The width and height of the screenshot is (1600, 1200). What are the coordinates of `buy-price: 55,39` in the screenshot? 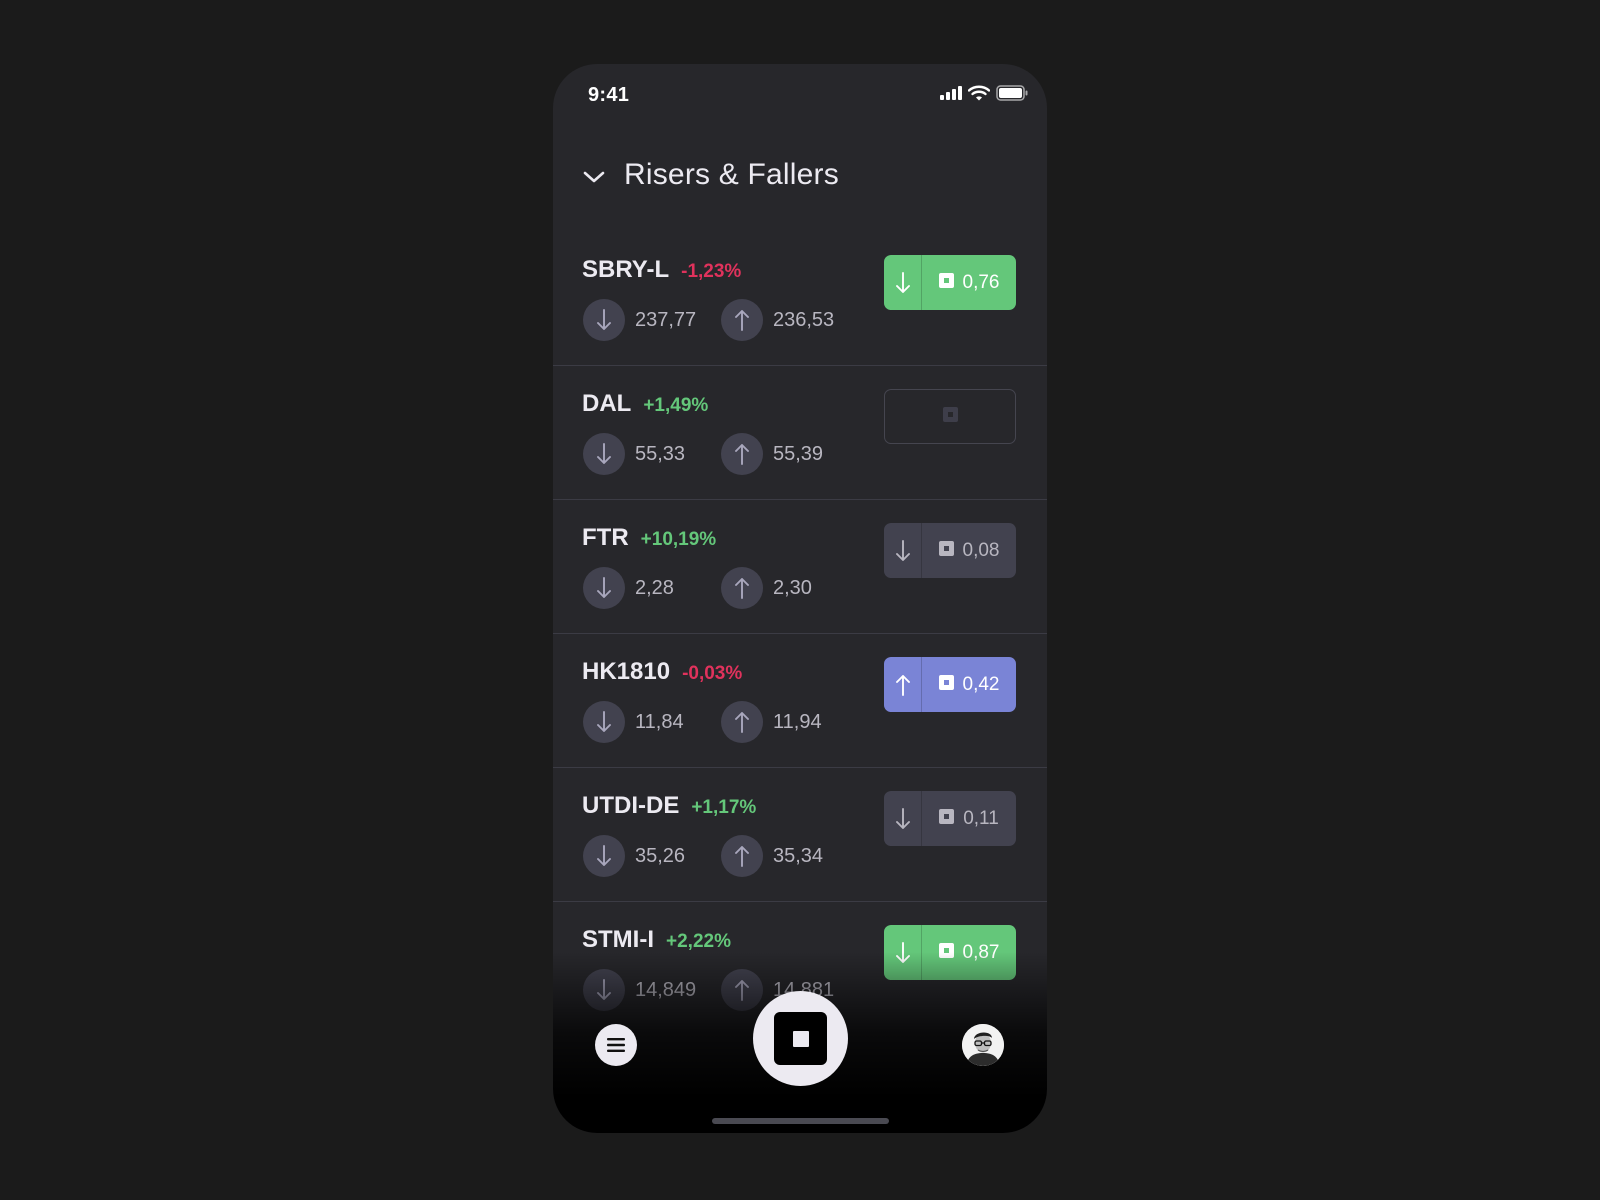 It's located at (772, 454).